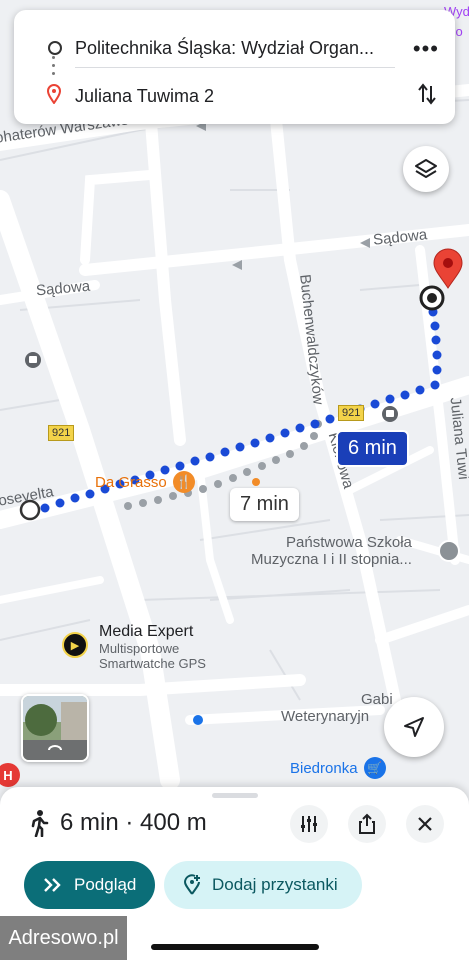 The width and height of the screenshot is (469, 960). What do you see at coordinates (449, 551) in the screenshot?
I see `school-icon` at bounding box center [449, 551].